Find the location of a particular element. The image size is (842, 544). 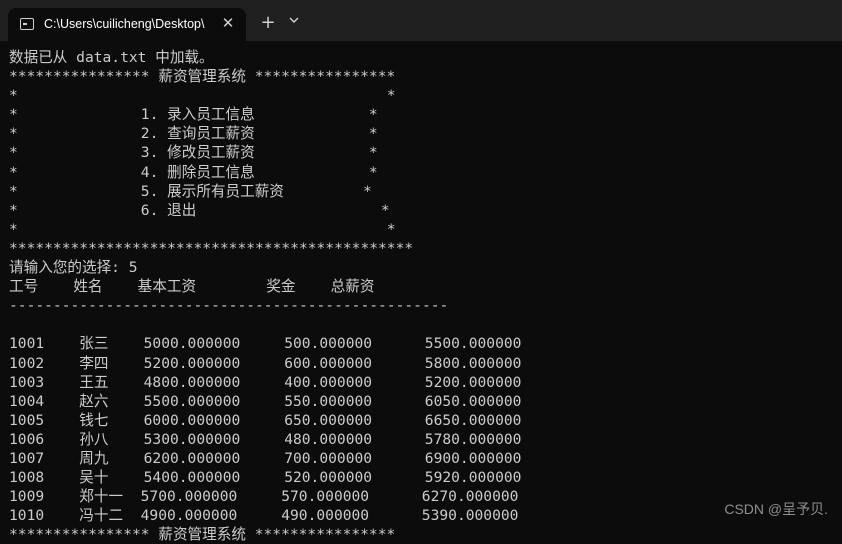

terminal-tab: C:\Users\cuilicheng\Desktop\ ✕ is located at coordinates (127, 24).